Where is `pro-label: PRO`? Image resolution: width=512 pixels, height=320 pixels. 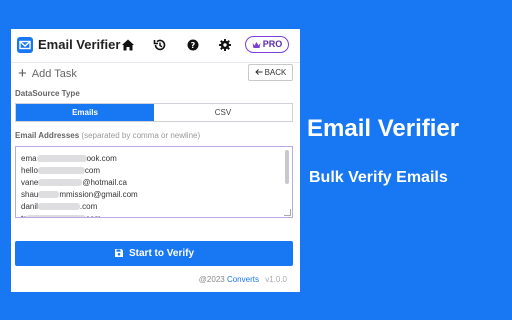
pro-label: PRO is located at coordinates (272, 44).